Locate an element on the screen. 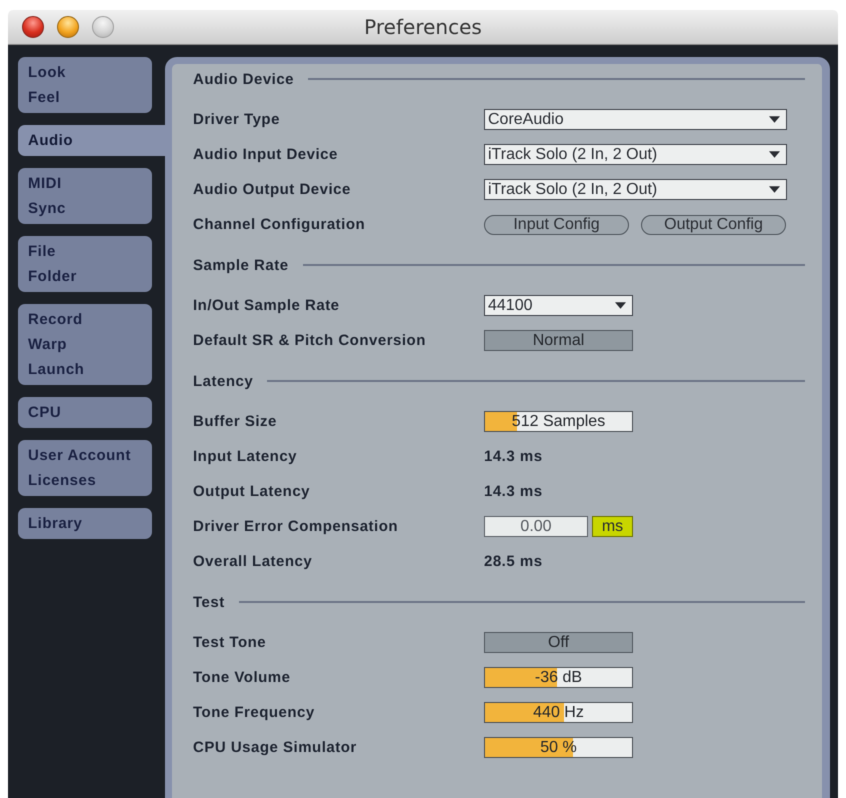 This screenshot has width=846, height=798. setting-label: Audio Output Device is located at coordinates (272, 189).